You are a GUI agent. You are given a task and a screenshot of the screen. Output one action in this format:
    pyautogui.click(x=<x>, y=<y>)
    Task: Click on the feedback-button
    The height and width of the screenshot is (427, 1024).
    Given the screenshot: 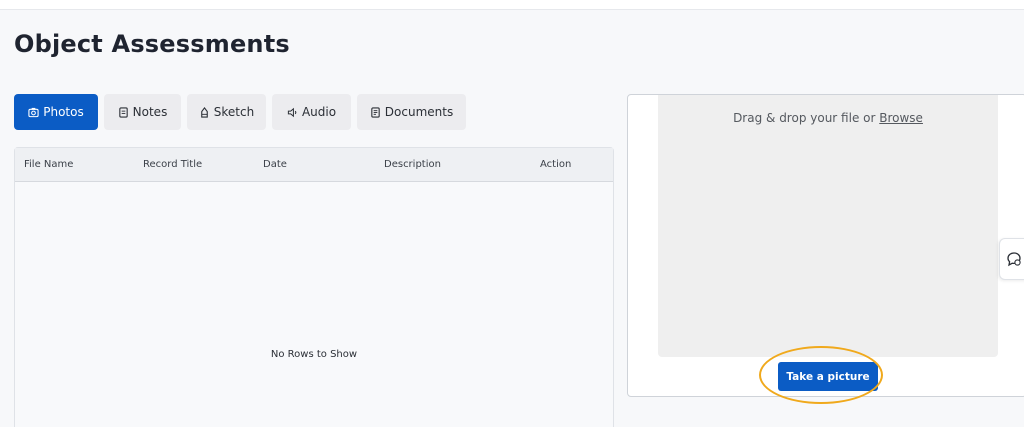 What is the action you would take?
    pyautogui.click(x=1011, y=259)
    